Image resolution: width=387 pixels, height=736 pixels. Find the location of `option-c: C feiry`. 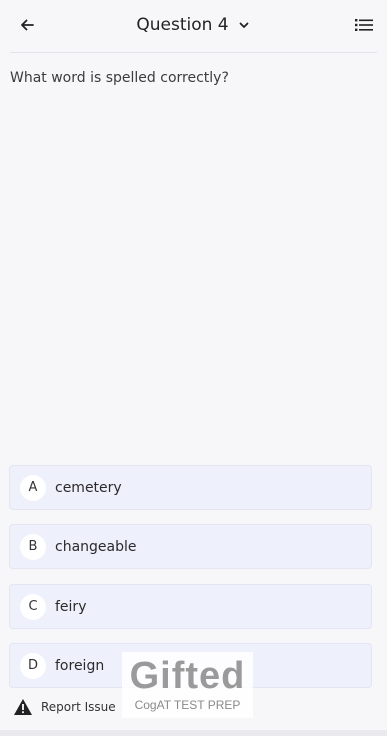

option-c: C feiry is located at coordinates (190, 606).